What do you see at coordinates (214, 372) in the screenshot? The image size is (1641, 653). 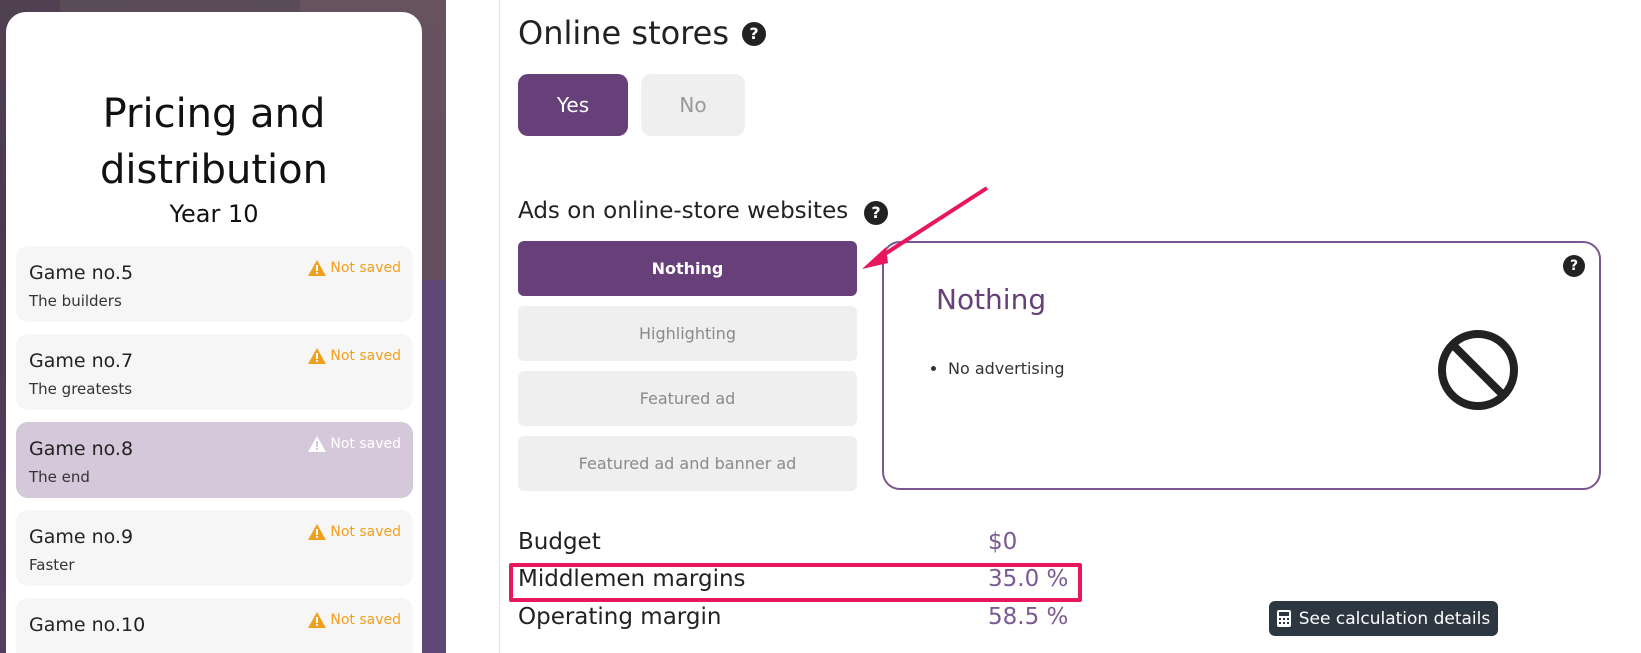 I see `game-item-7: Game no.7 The greatests Not saved` at bounding box center [214, 372].